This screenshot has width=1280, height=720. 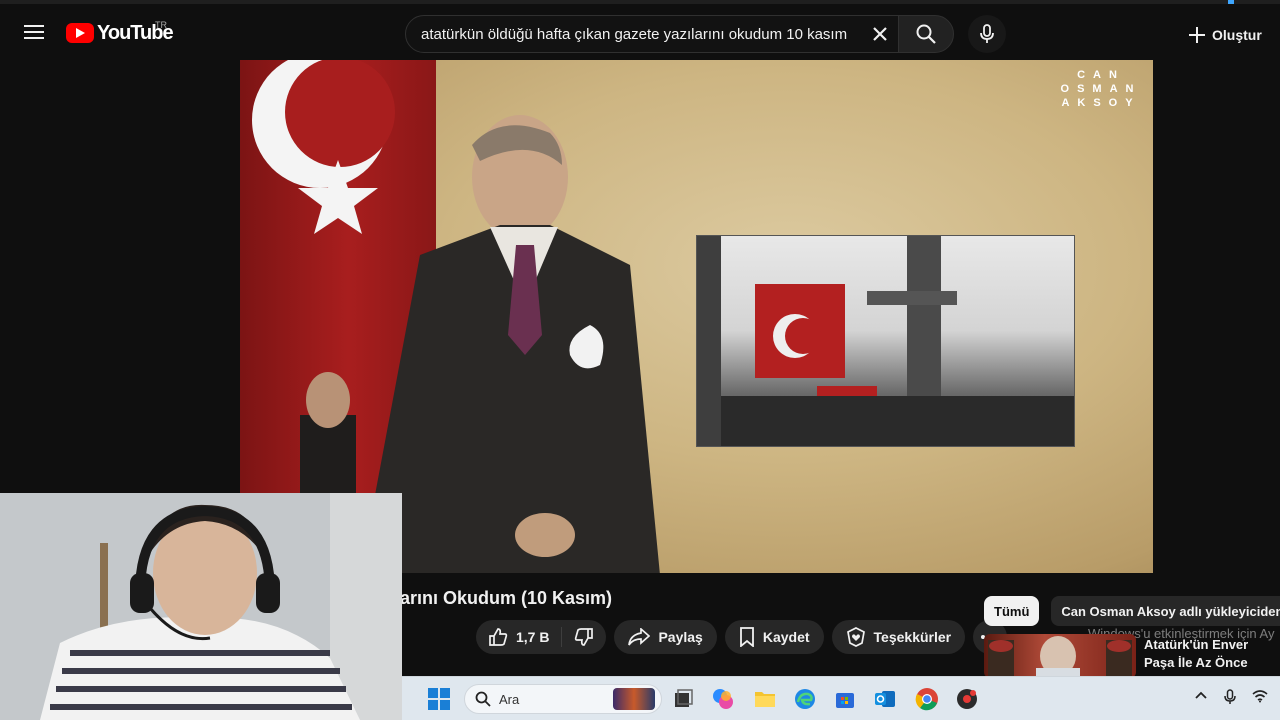 What do you see at coordinates (855, 637) in the screenshot?
I see `thanks-icon` at bounding box center [855, 637].